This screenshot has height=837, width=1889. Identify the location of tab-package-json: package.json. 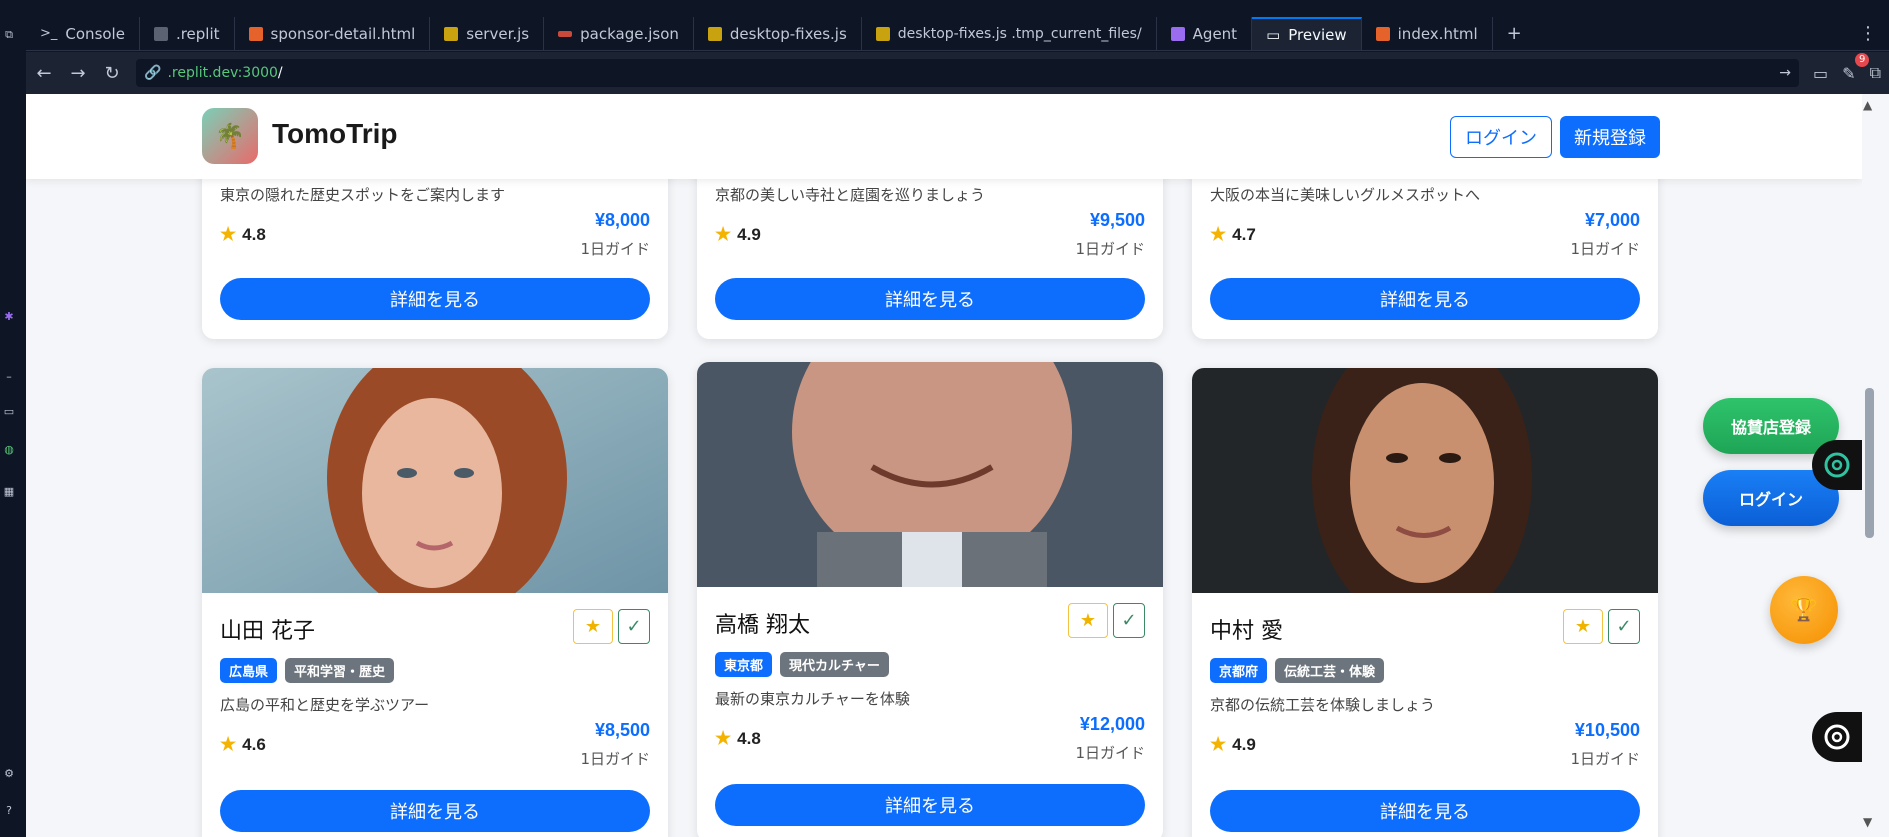
(619, 33).